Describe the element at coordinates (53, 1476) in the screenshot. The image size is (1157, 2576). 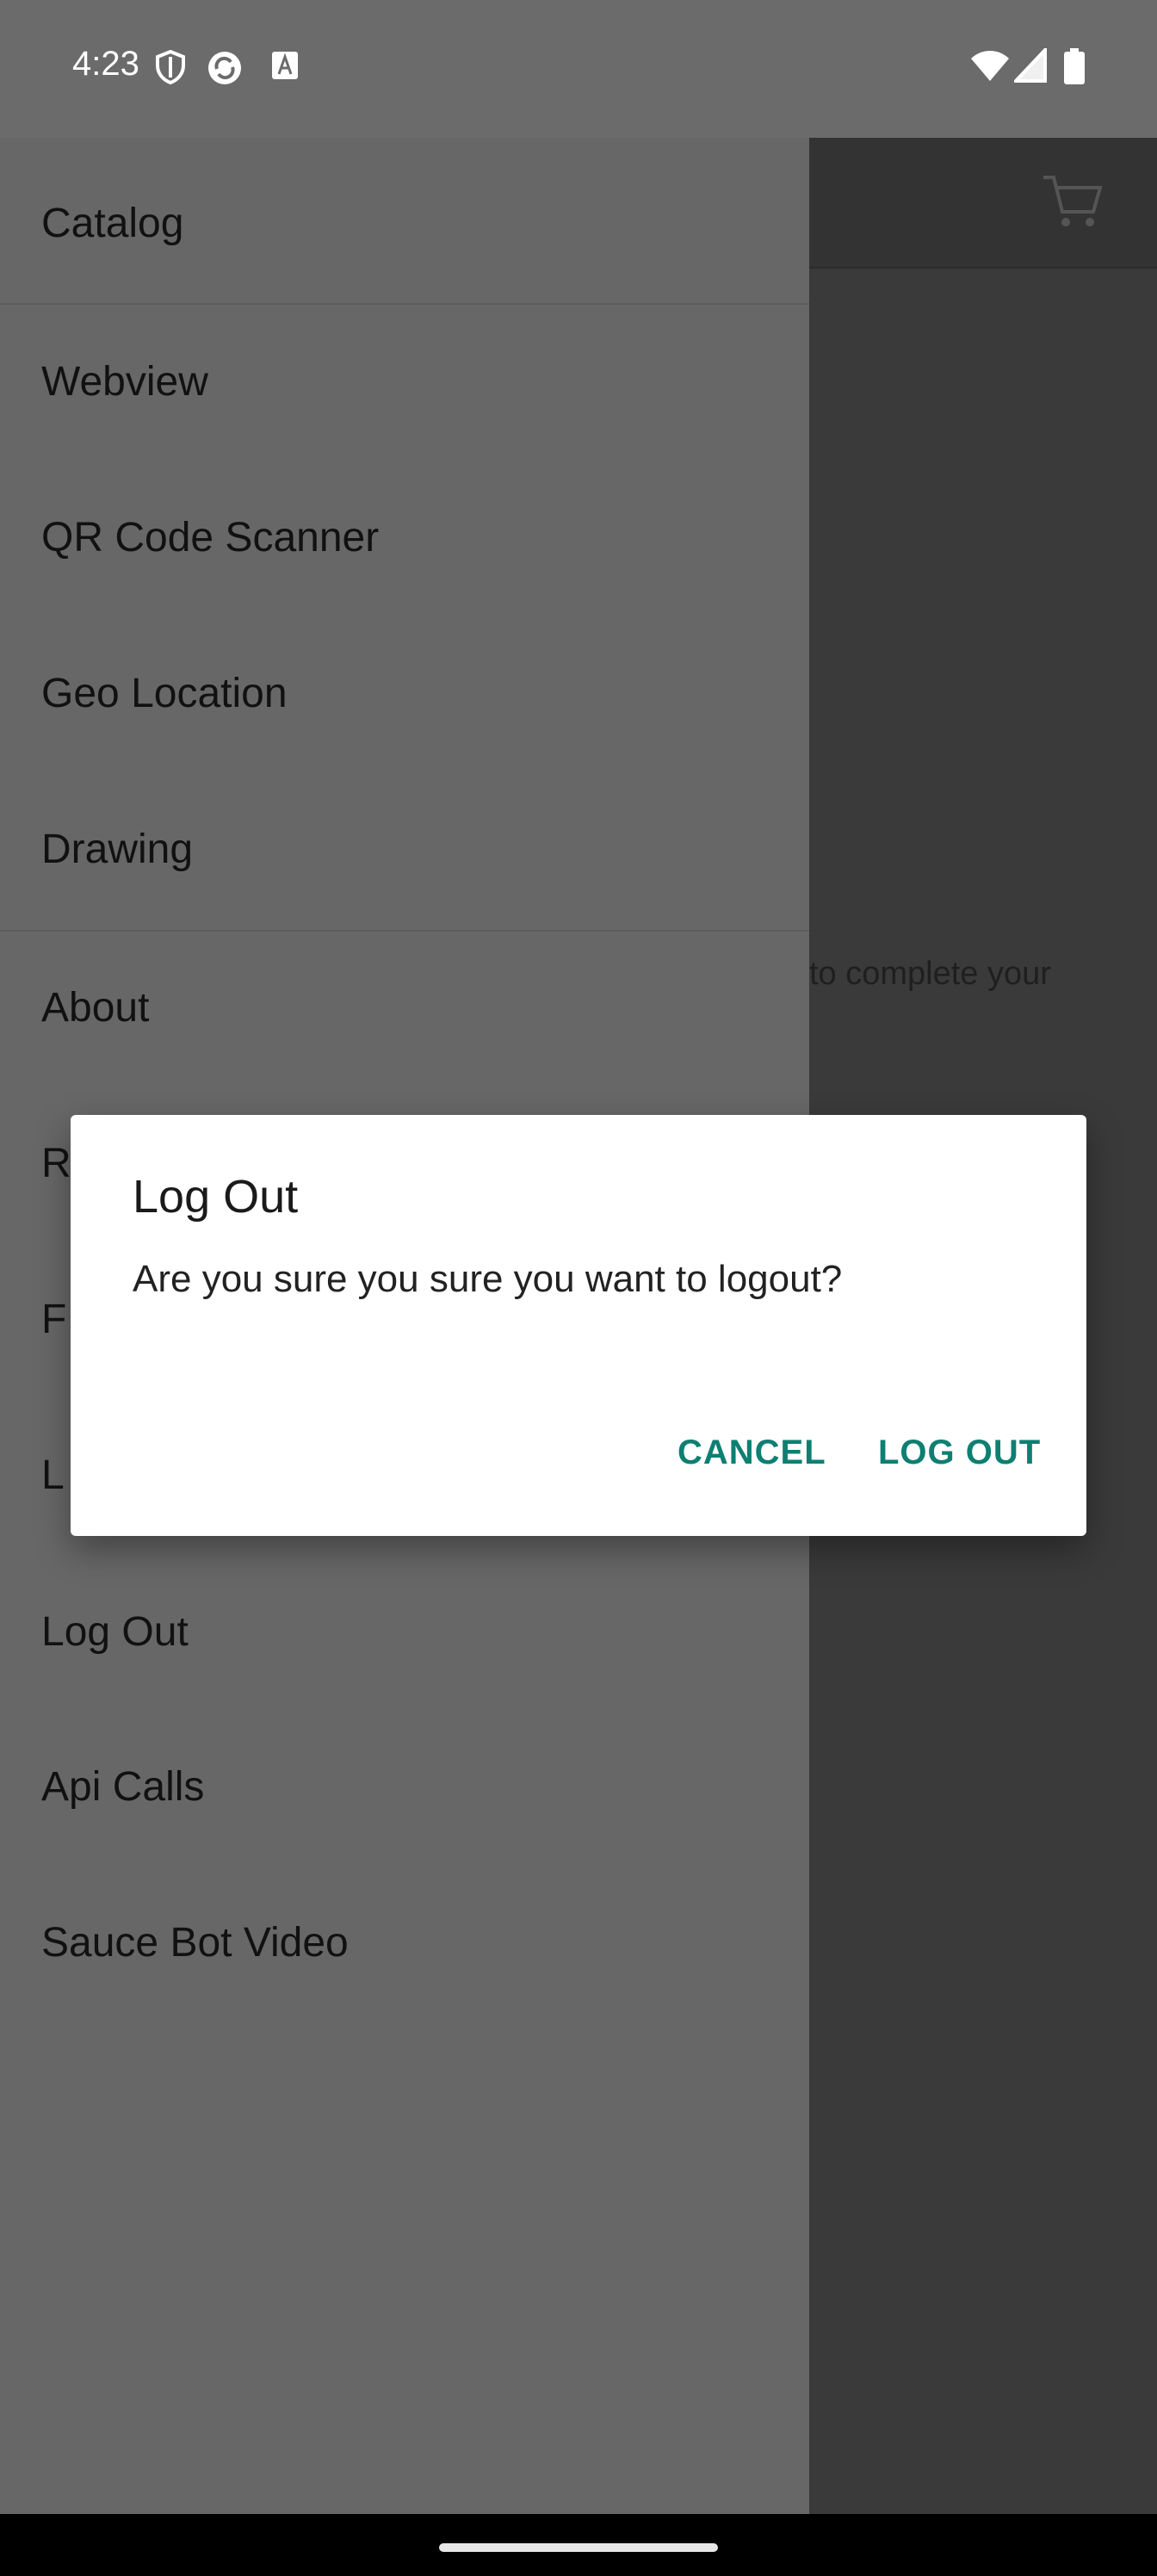
I see `drawer-item-partial-l: L` at that location.